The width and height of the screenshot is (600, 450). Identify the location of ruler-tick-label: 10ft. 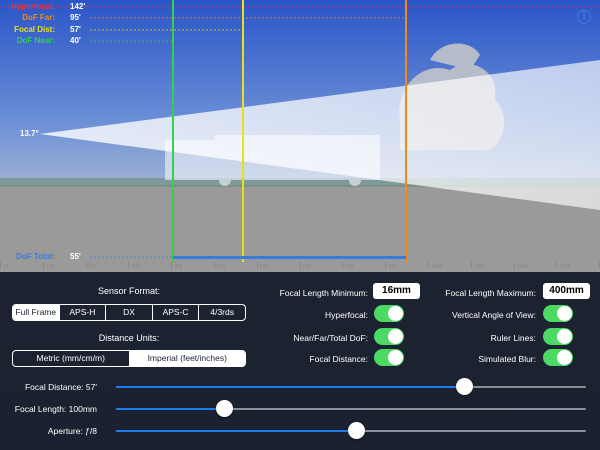
(50, 267).